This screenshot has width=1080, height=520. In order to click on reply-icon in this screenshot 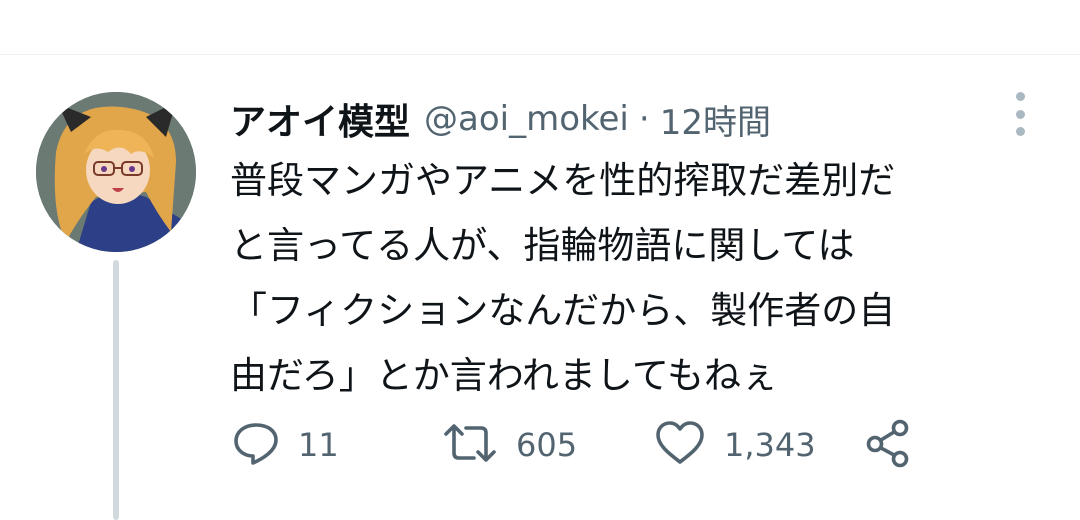, I will do `click(256, 445)`.